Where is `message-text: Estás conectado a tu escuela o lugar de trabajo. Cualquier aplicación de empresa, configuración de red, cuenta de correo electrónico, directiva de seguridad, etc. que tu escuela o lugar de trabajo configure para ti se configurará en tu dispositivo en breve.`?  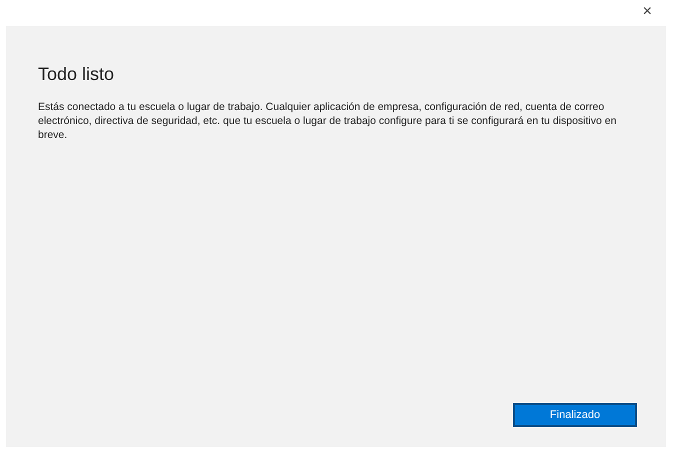
message-text: Estás conectado a tu escuela o lugar de trabajo. Cualquier aplicación de empresa, configuración de red, cuenta de correo electrónico, directiva de seguridad, etc. que tu escuela o lugar de trabajo configure para ti se configurará en tu dispositivo en breve. is located at coordinates (328, 121).